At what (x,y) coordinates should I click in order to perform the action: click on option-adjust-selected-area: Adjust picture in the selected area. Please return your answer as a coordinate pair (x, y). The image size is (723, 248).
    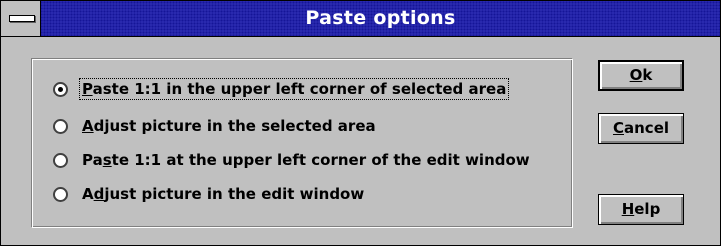
    Looking at the image, I should click on (215, 126).